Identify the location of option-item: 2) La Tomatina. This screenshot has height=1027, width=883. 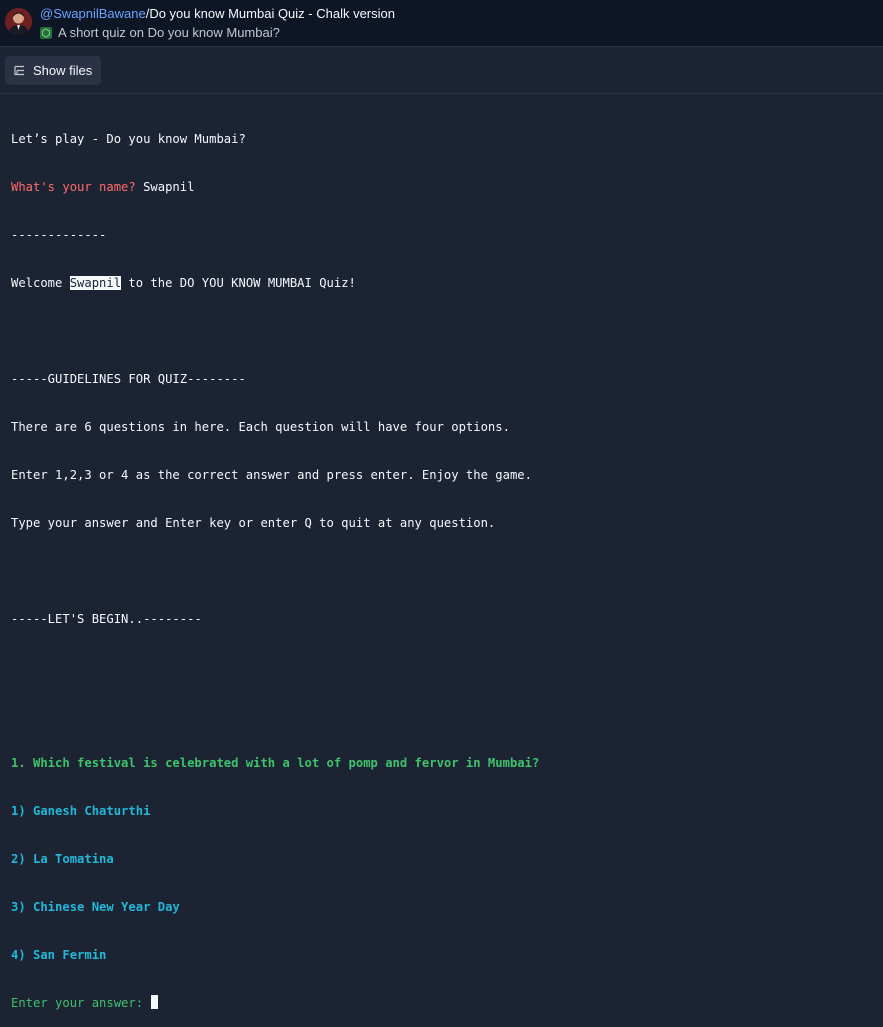
(62, 859).